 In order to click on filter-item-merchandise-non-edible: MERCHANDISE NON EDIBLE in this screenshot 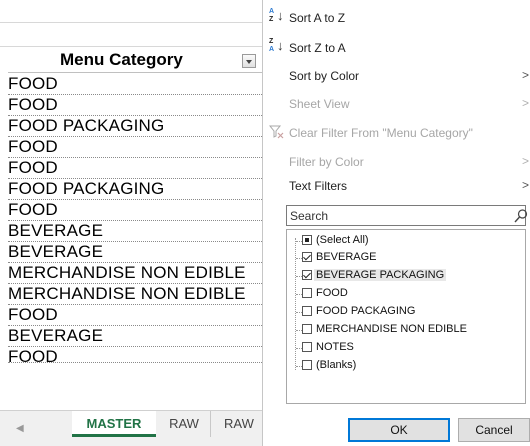, I will do `click(406, 330)`.